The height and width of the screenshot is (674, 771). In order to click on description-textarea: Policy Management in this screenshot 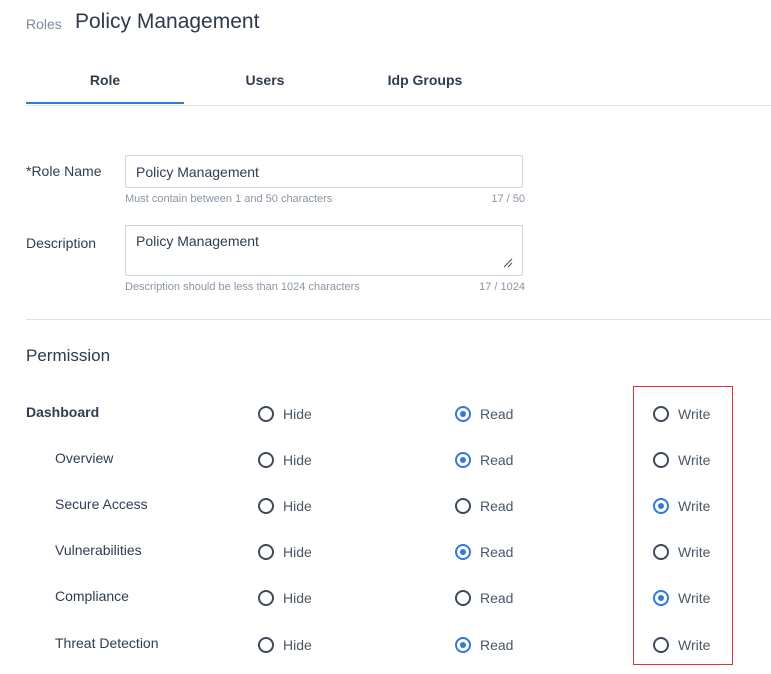, I will do `click(324, 250)`.